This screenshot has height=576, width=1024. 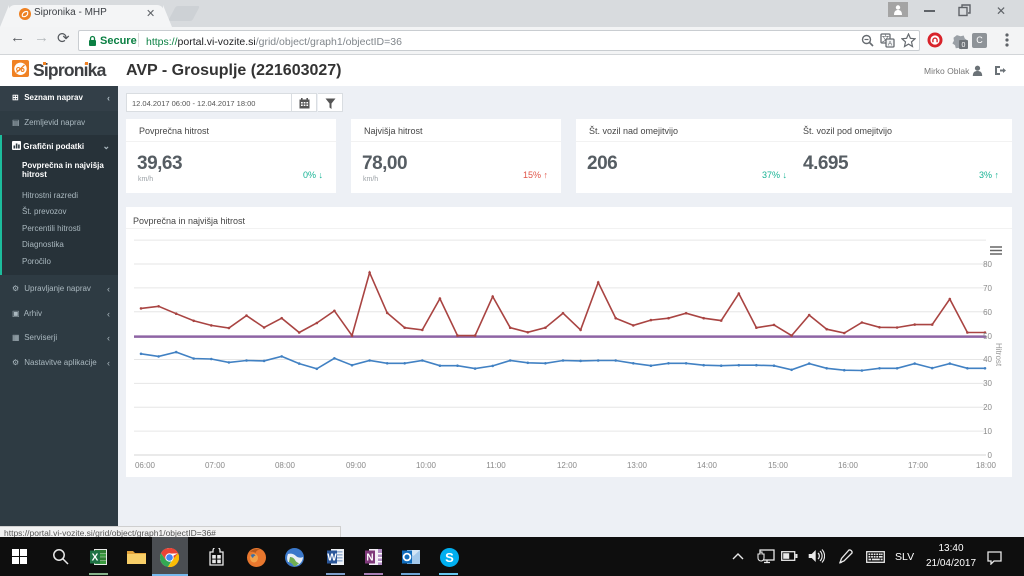 I want to click on svg-text: 30, so click(x=987, y=383).